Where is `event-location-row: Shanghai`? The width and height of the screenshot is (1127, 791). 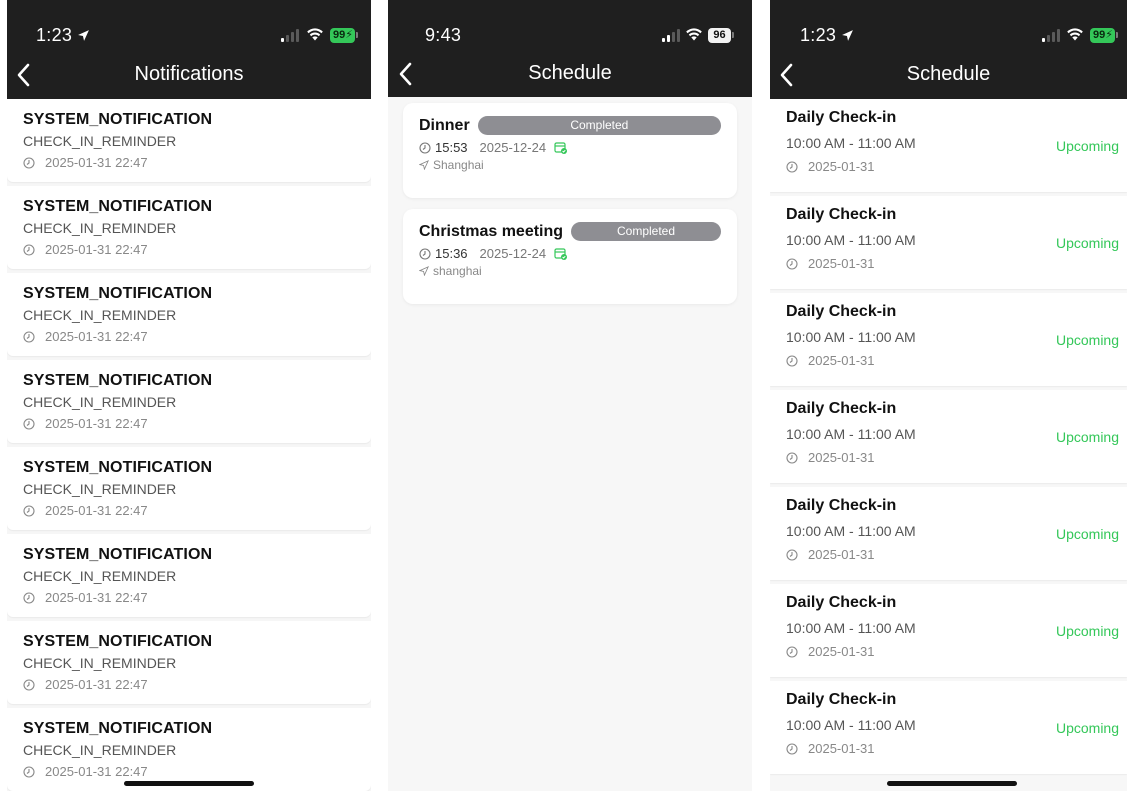 event-location-row: Shanghai is located at coordinates (570, 165).